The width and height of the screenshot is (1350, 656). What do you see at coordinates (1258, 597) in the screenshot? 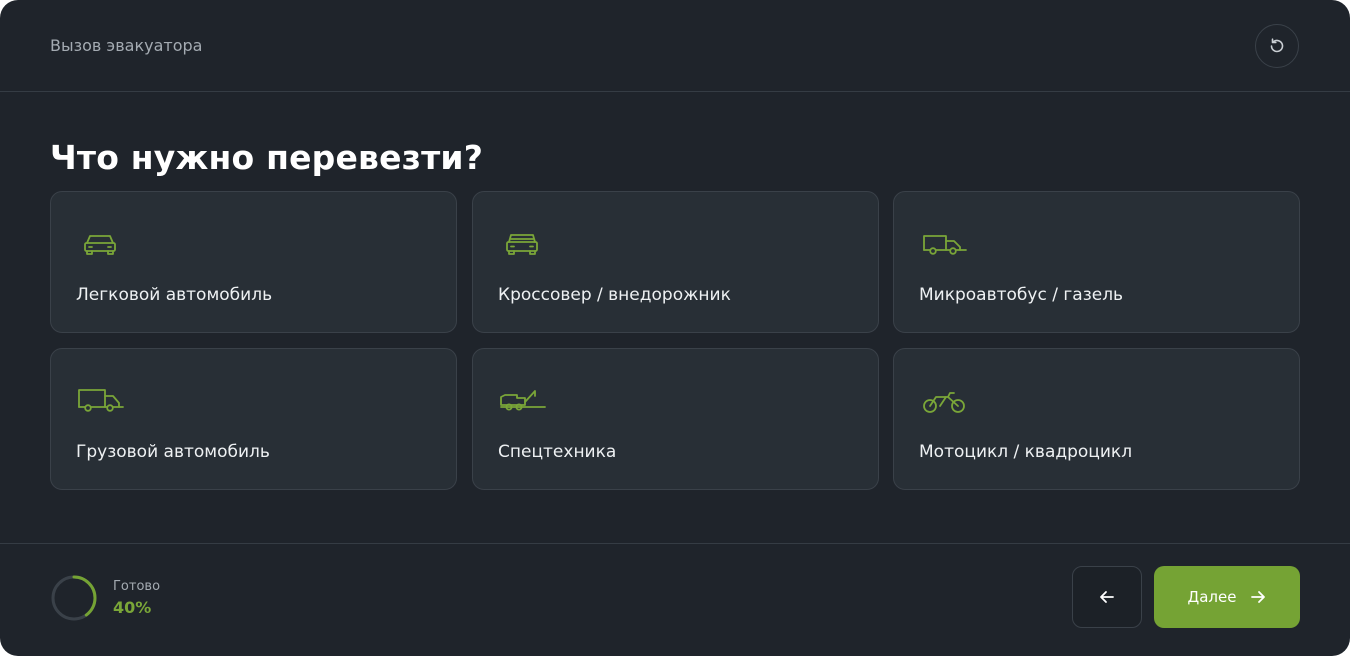
I see `arrow-right-icon` at bounding box center [1258, 597].